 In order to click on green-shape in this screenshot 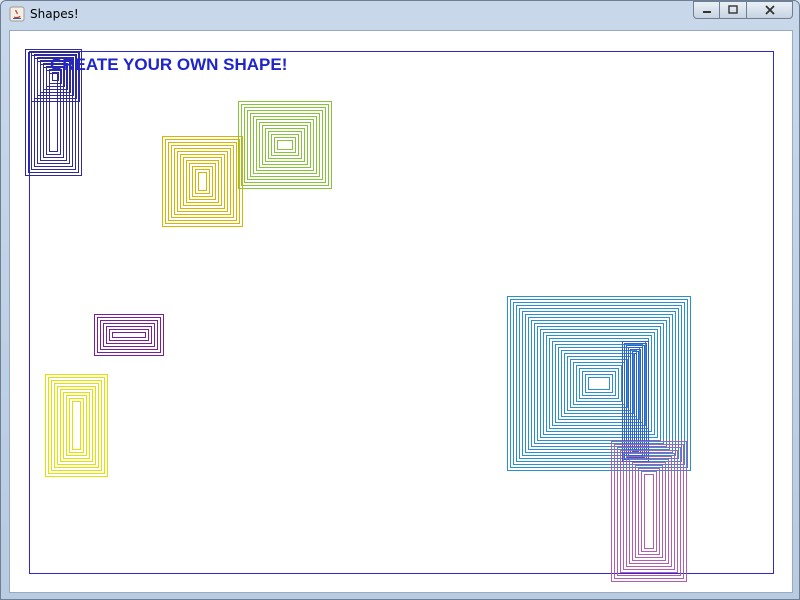, I will do `click(285, 145)`.